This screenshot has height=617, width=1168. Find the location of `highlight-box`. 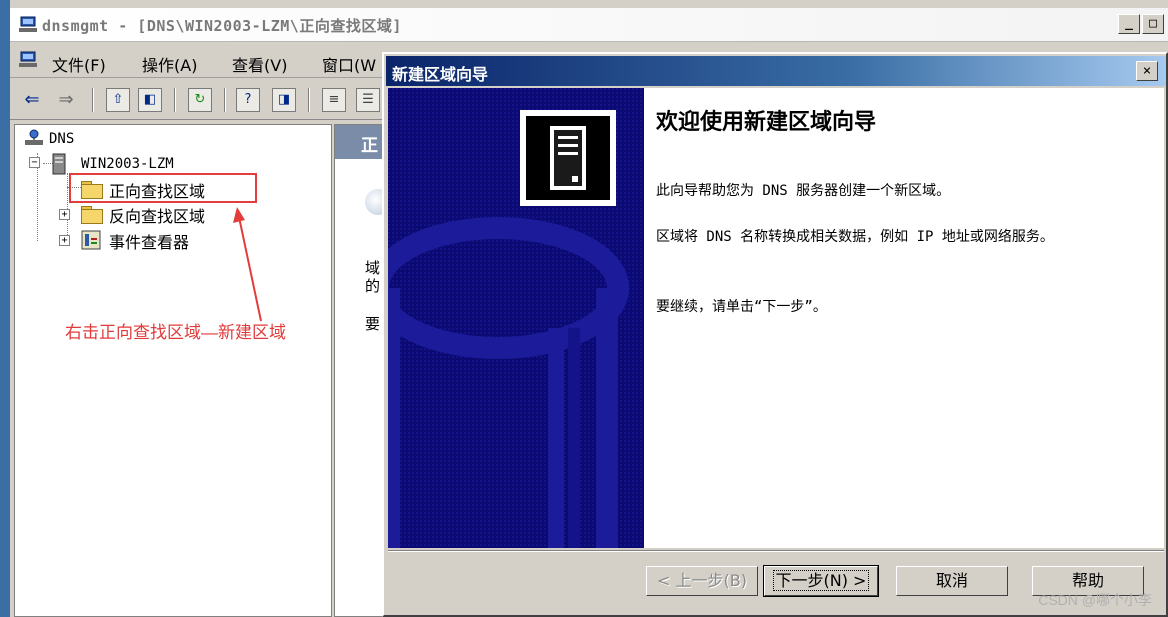

highlight-box is located at coordinates (163, 188).